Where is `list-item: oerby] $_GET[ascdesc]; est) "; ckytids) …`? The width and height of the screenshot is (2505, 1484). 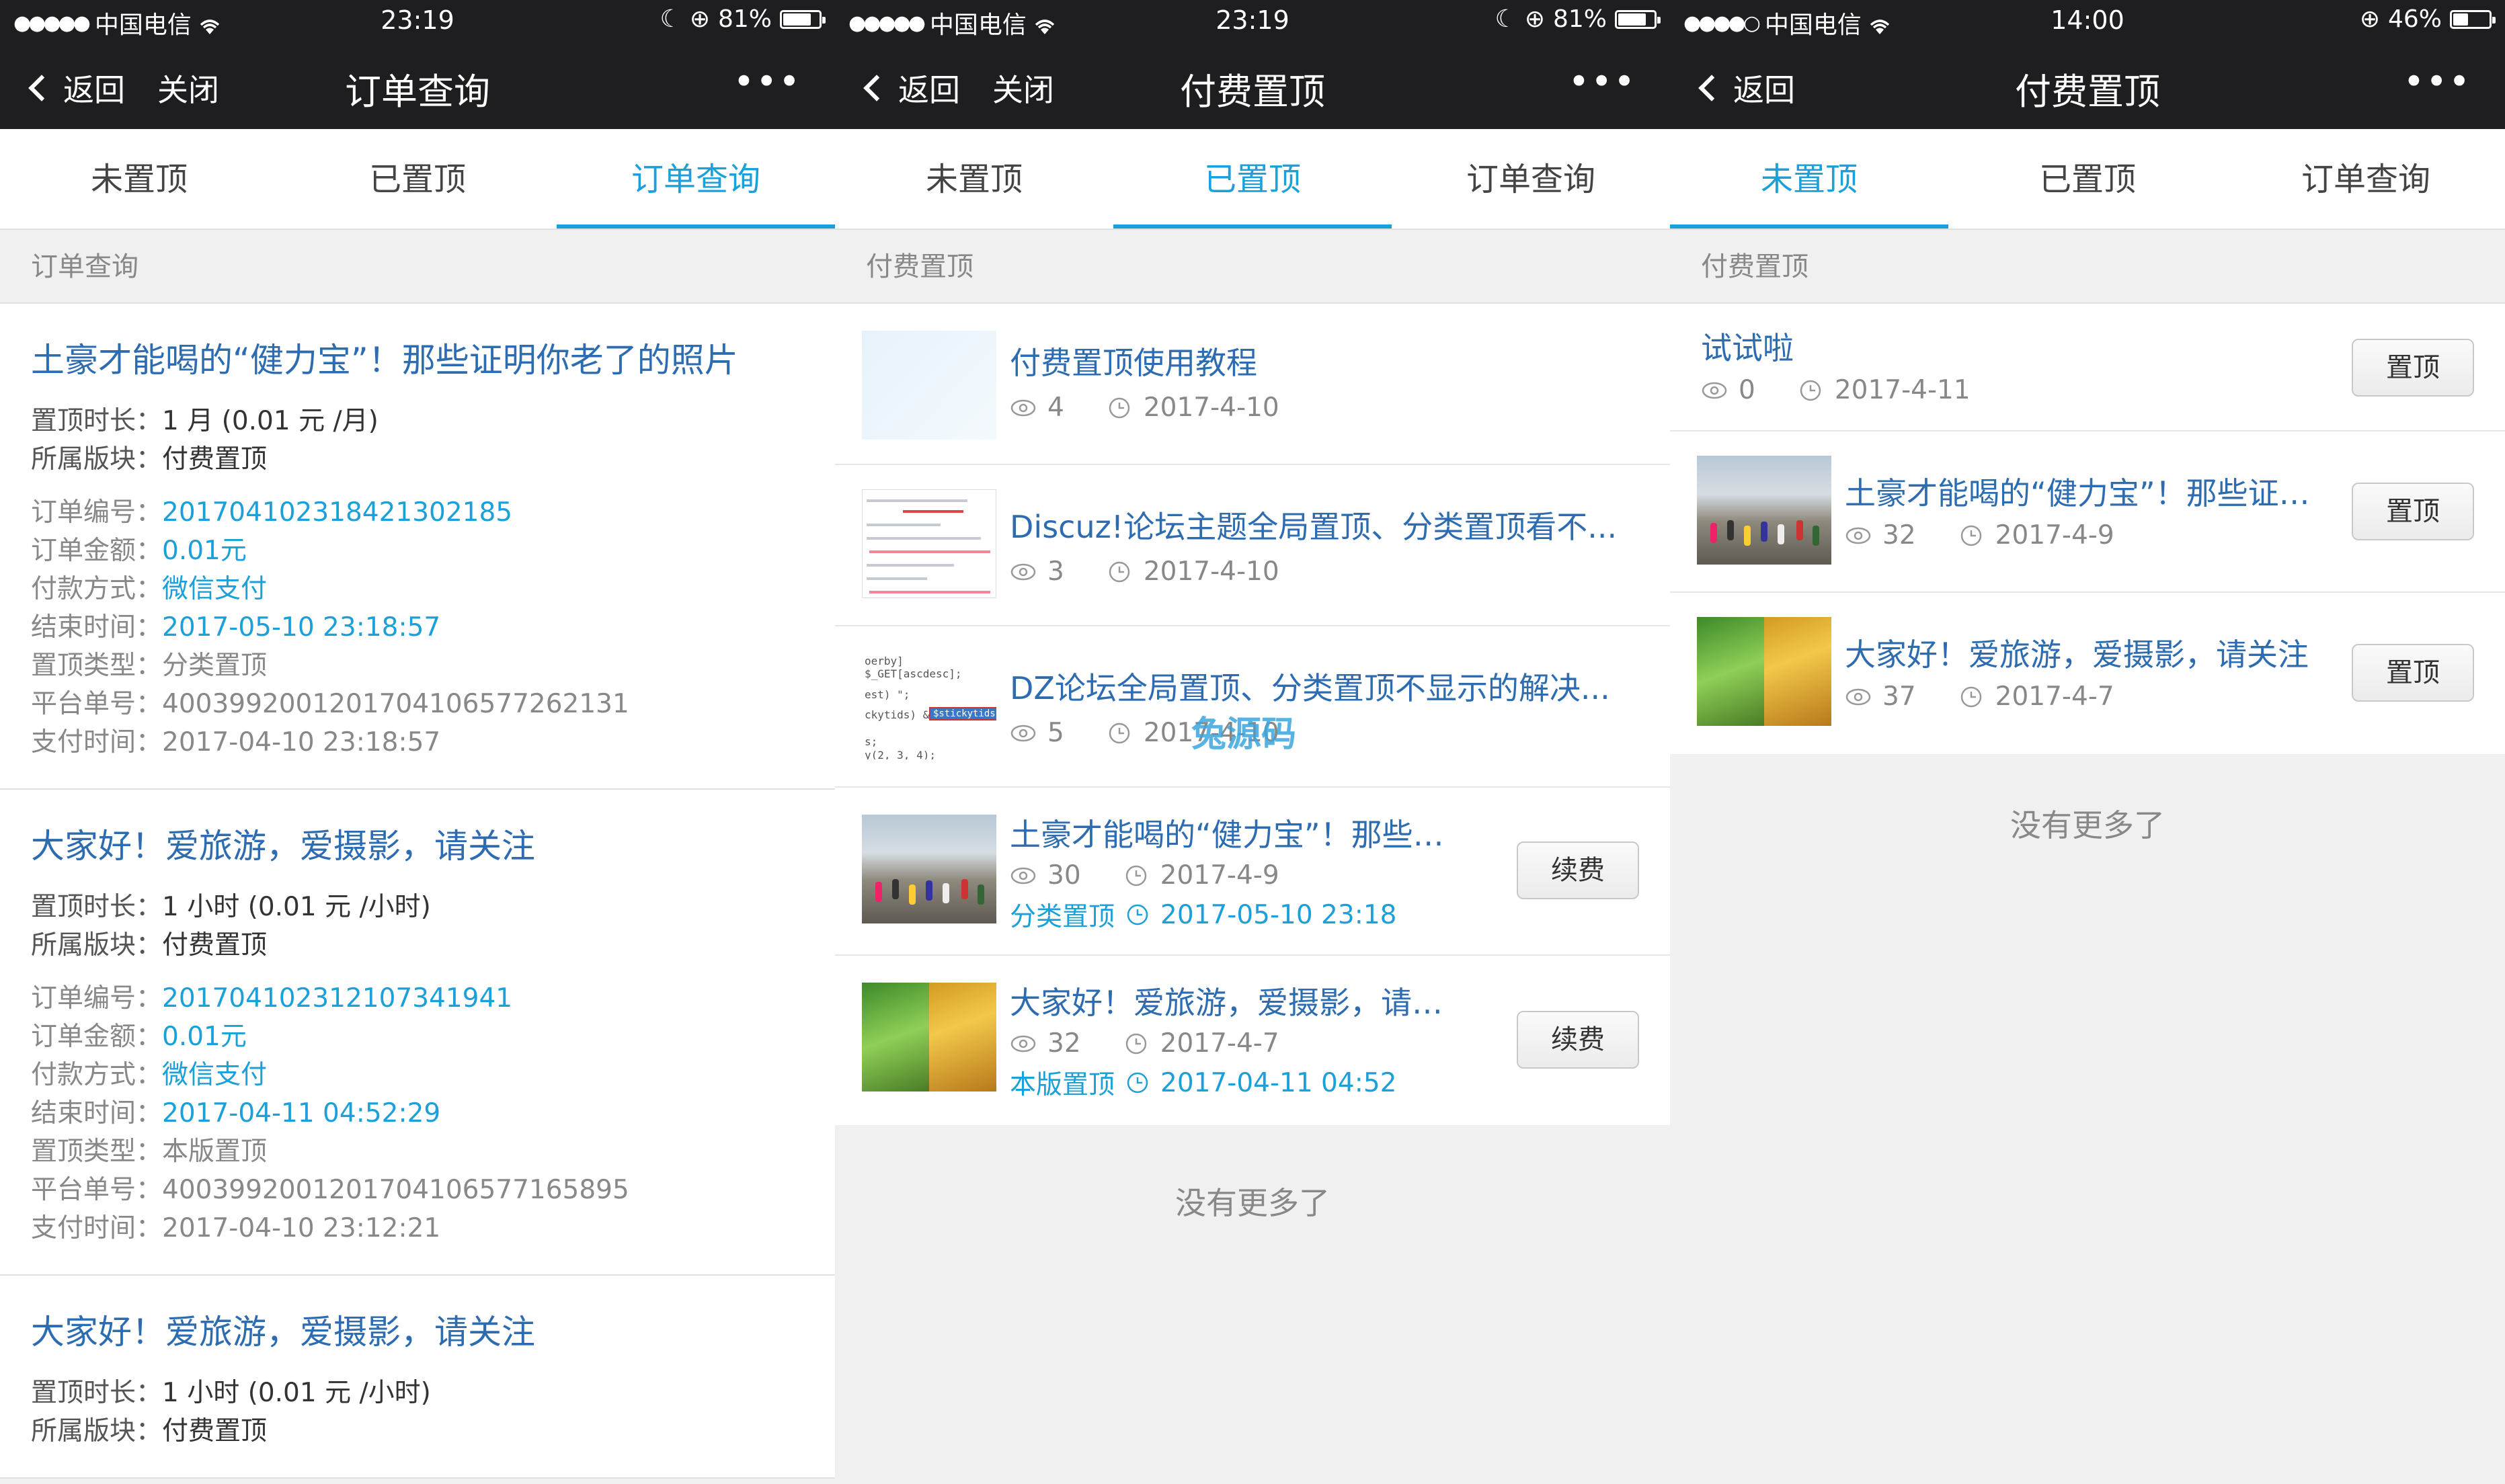 list-item: oerby] $_GET[ascdesc]; est) "; ckytids) … is located at coordinates (1252, 707).